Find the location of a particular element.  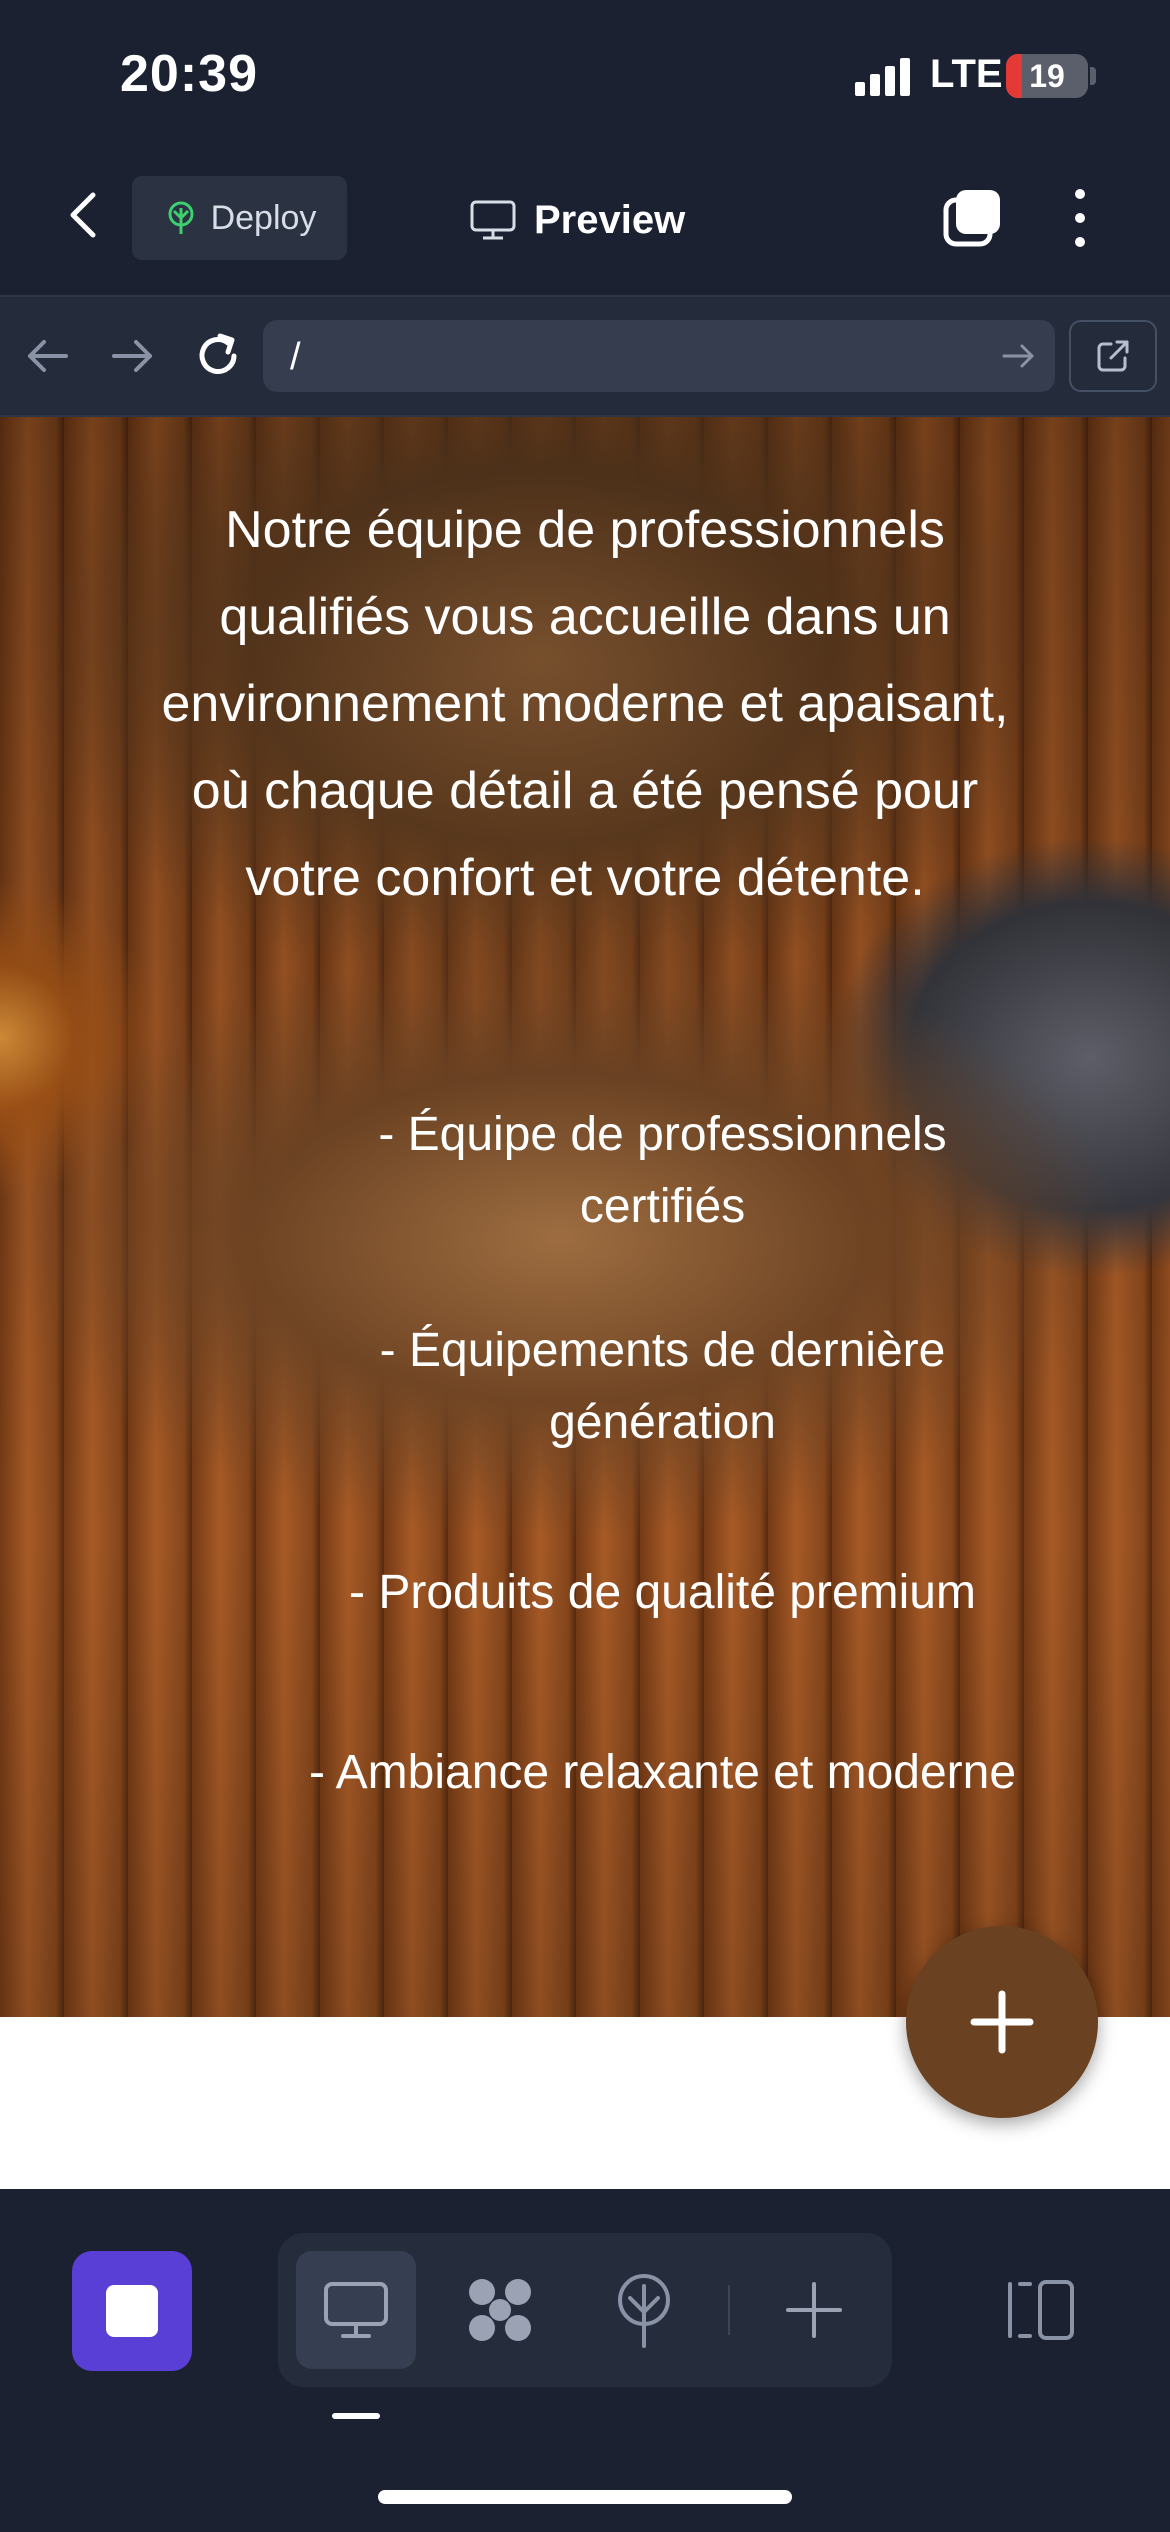

status-time: 20:39 is located at coordinates (189, 74).